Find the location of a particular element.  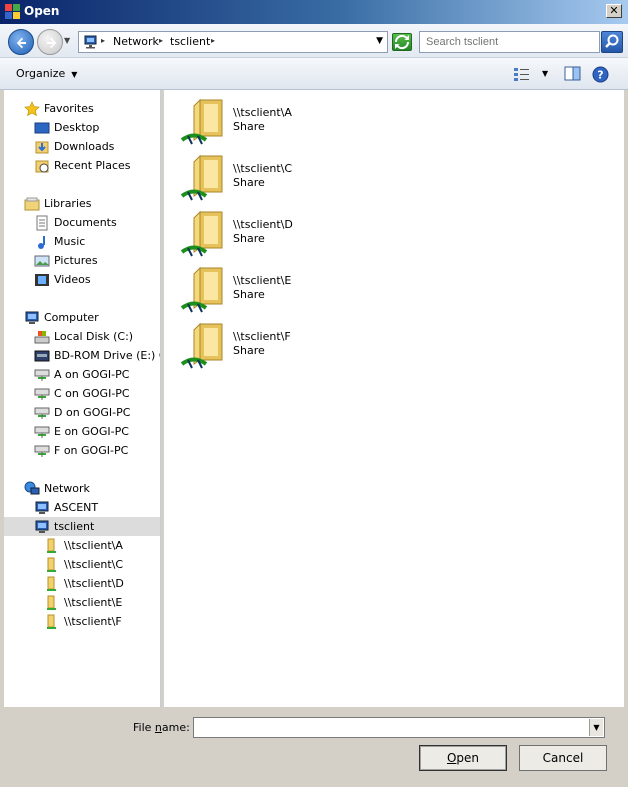

desktop-icon is located at coordinates (42, 128).